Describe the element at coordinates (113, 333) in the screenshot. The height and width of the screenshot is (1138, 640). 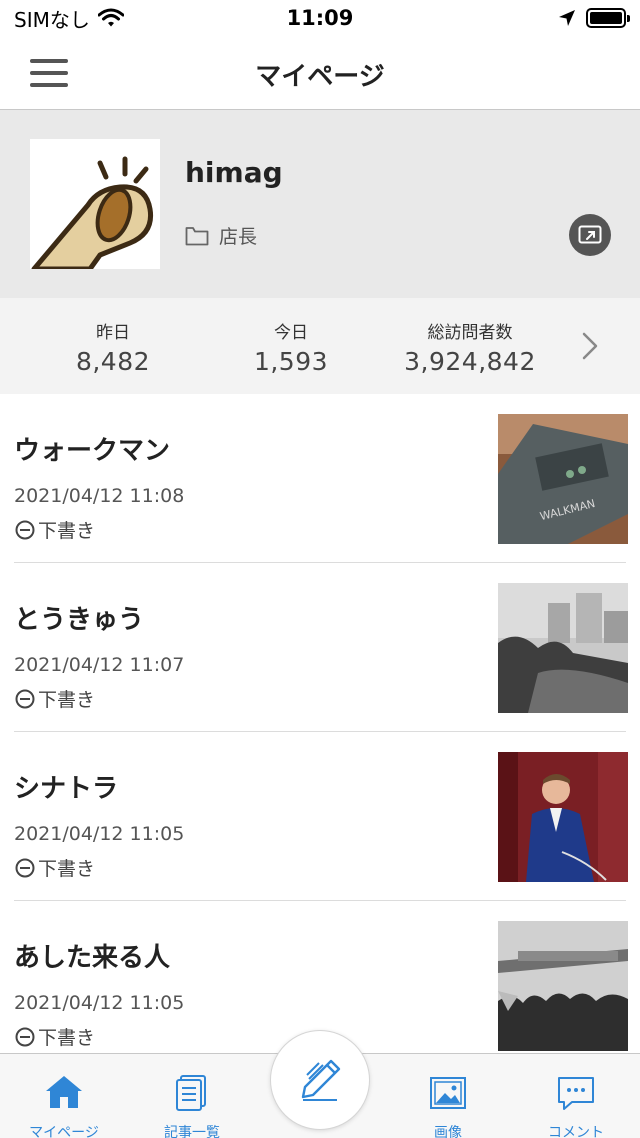
I see `stat-label: 昨日` at that location.